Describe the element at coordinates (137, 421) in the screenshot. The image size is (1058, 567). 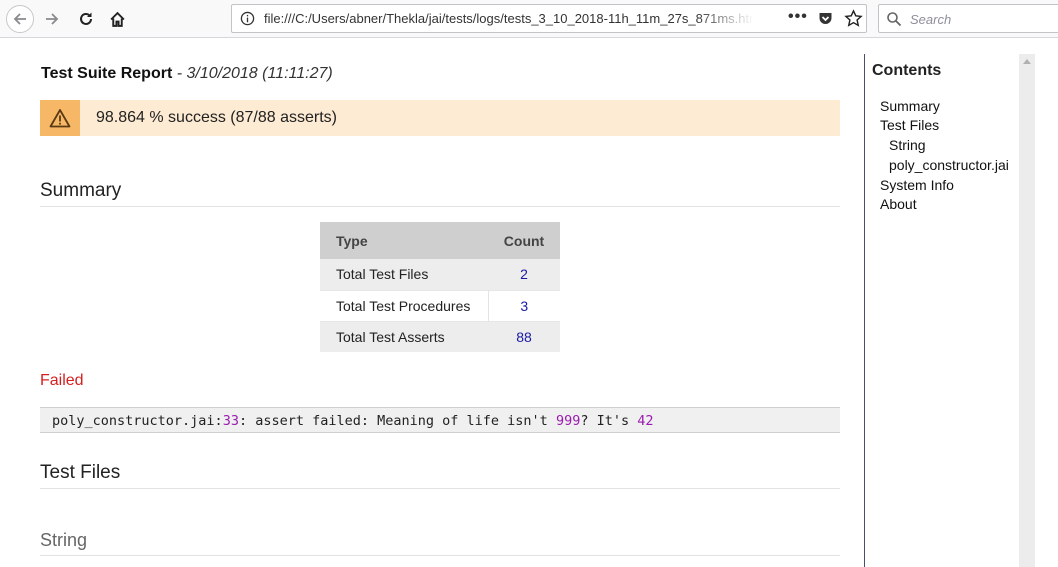
I see `assert-file: poly_constructor.jai:` at that location.